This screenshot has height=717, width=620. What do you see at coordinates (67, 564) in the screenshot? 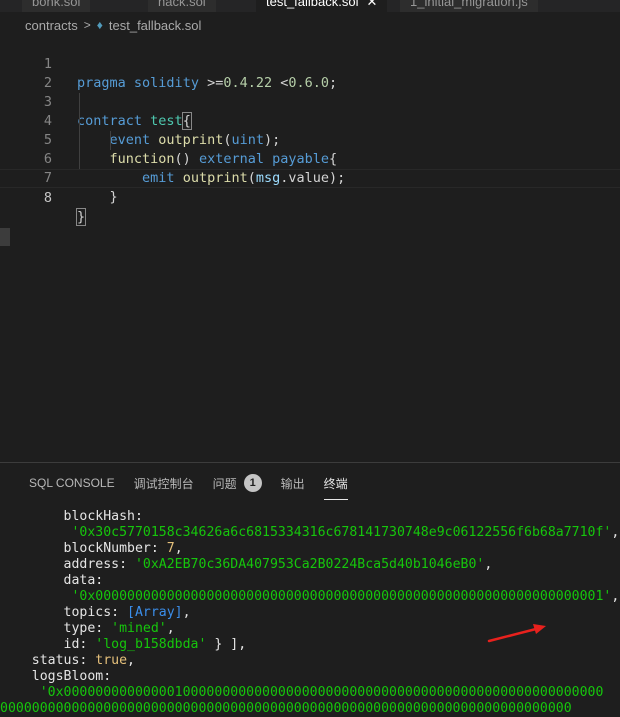
I see `terminal-key: address:` at bounding box center [67, 564].